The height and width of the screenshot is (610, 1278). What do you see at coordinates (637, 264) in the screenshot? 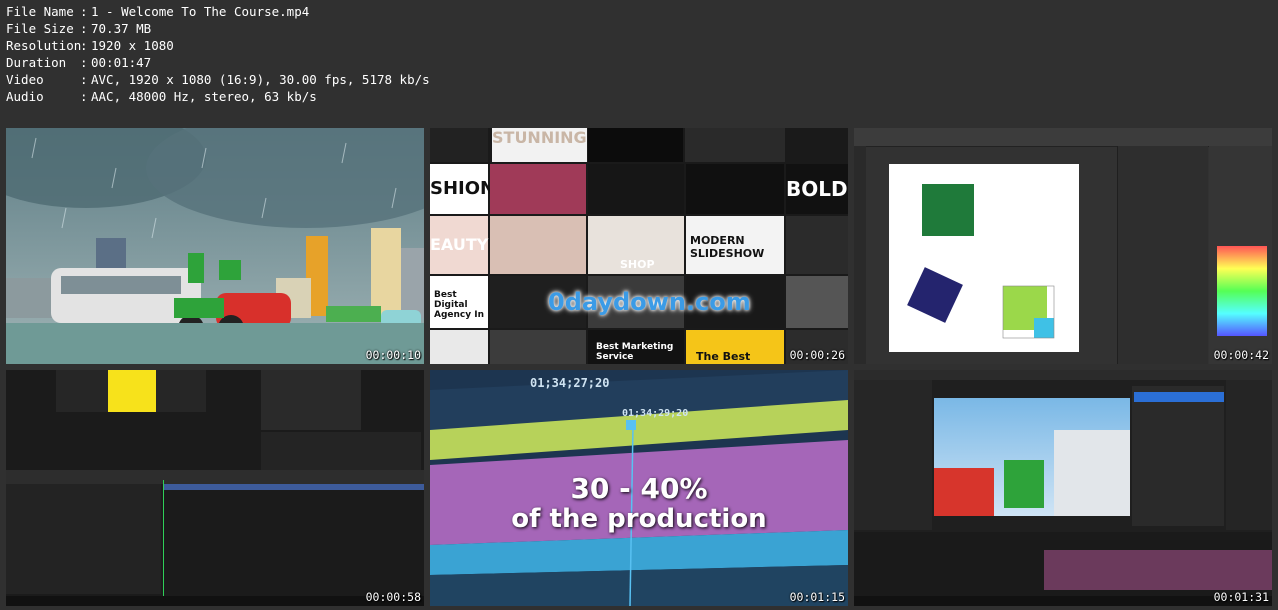
I see `tile-shop: SHOP` at bounding box center [637, 264].